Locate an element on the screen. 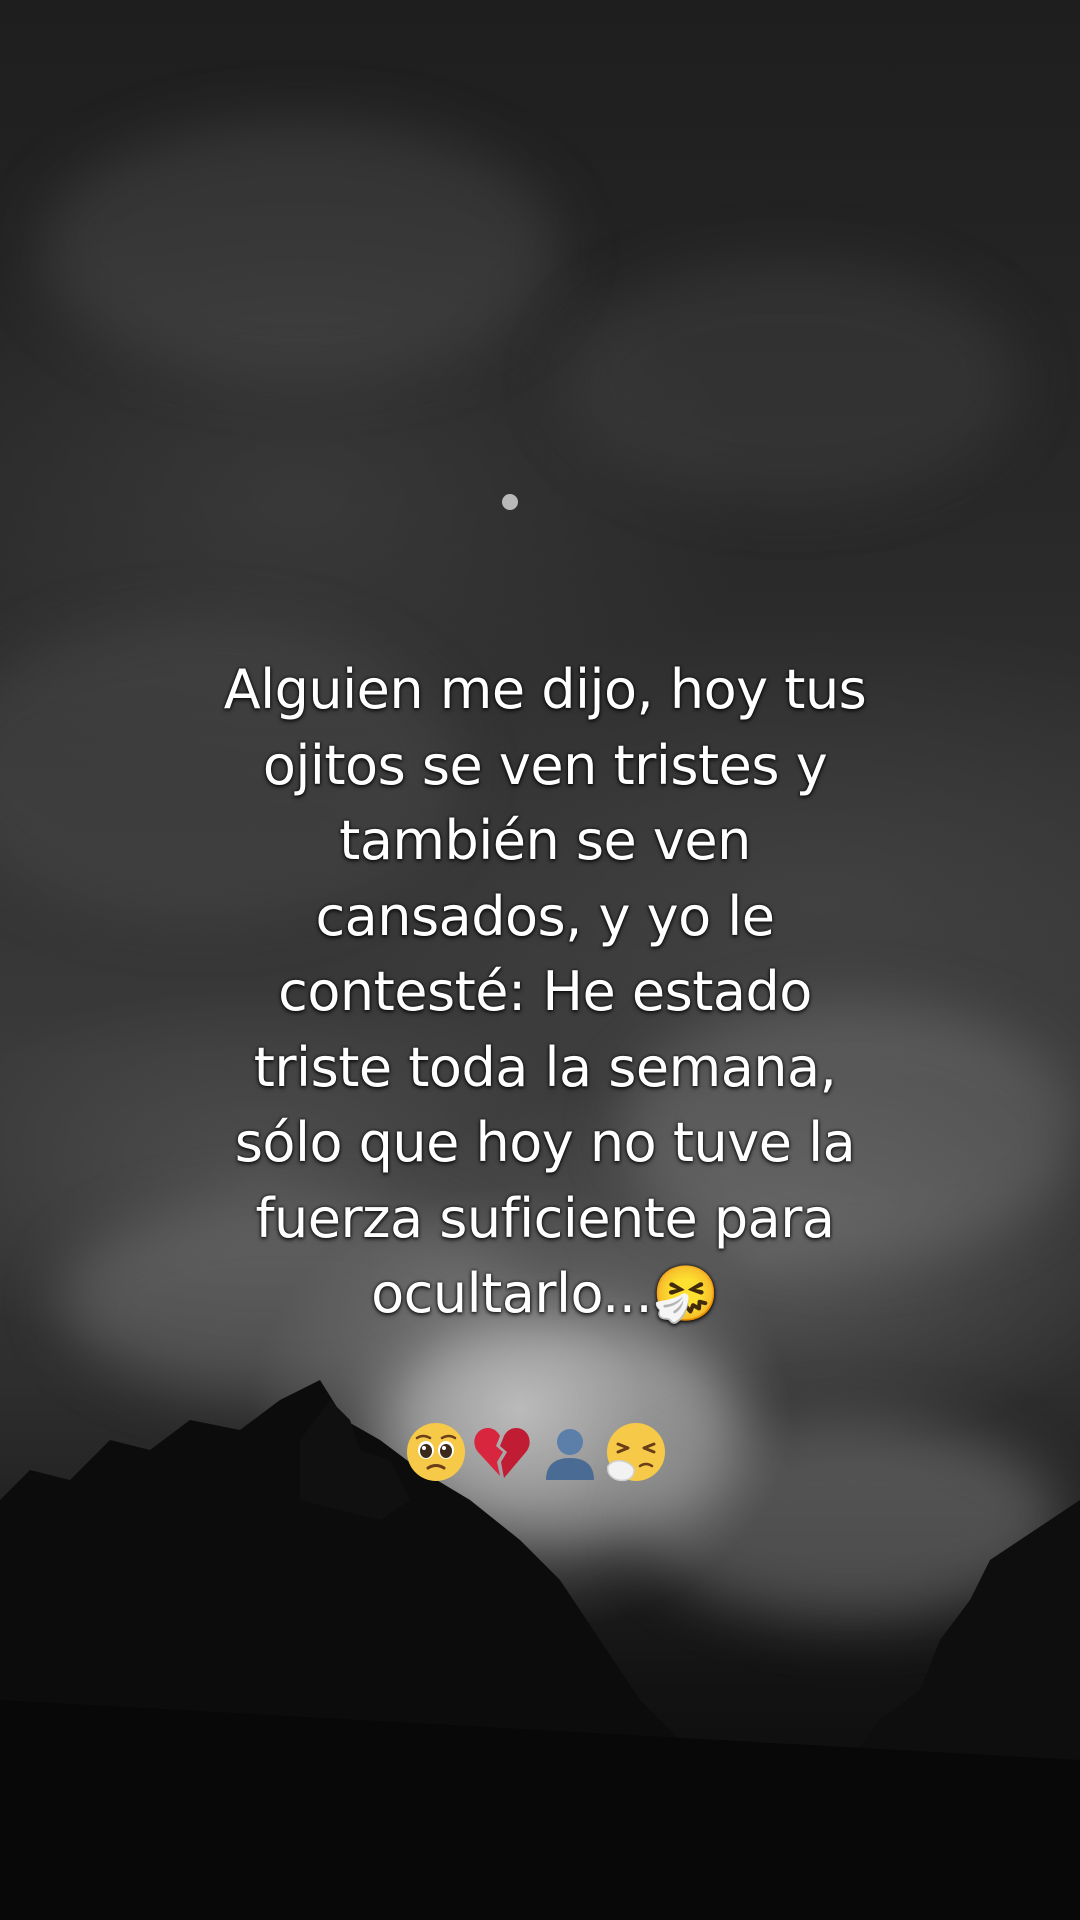  caption-line: sólo que hoy no tuve la is located at coordinates (545, 1142).